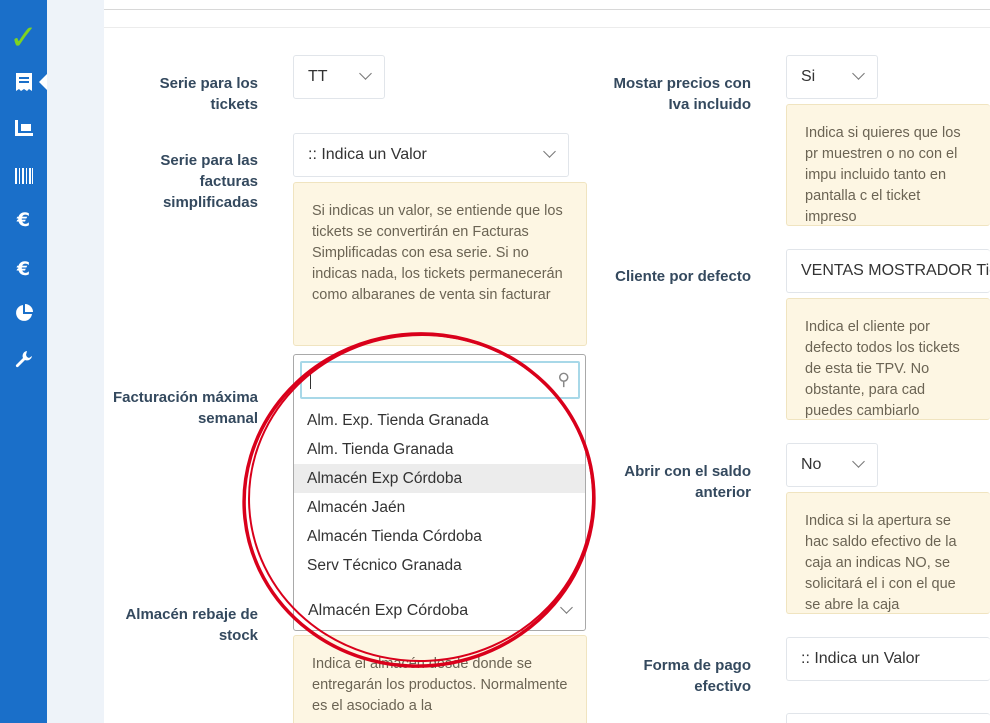 The height and width of the screenshot is (723, 990). I want to click on check-logo-icon: ✓, so click(23, 38).